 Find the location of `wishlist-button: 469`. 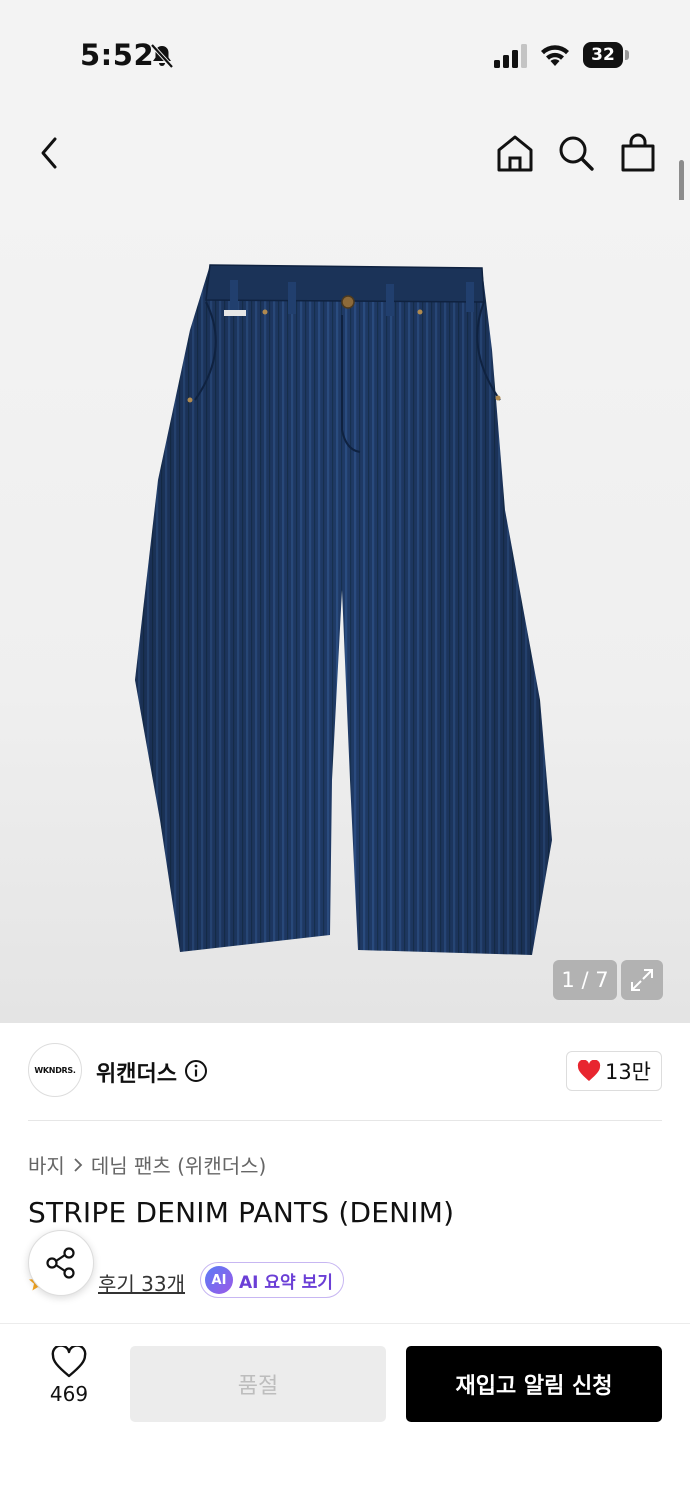

wishlist-button: 469 is located at coordinates (69, 1386).